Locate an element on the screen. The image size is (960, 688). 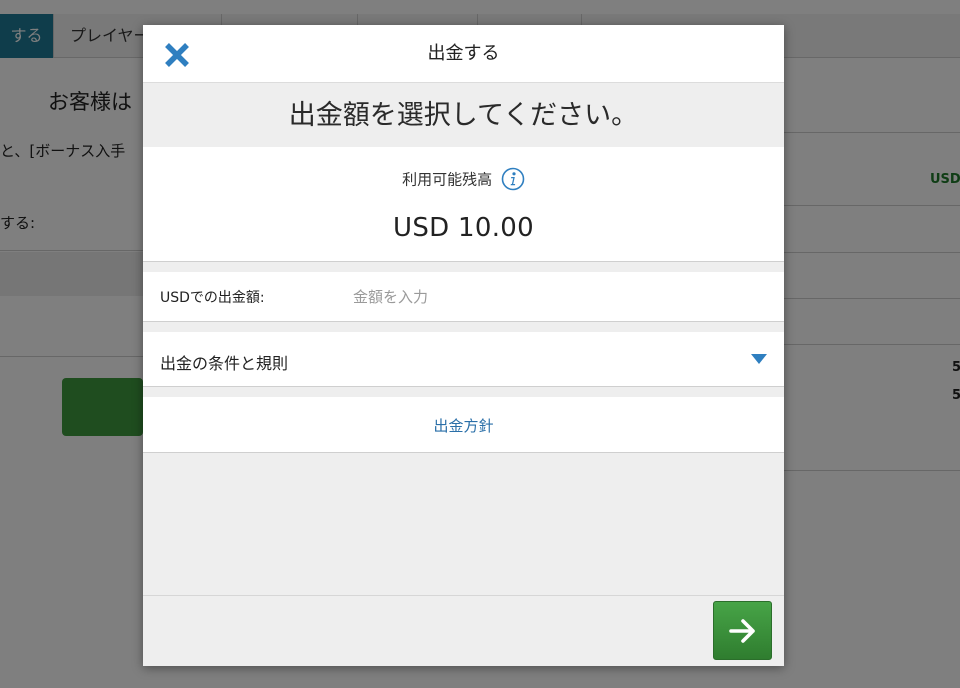
modal-header: 出金する is located at coordinates (463, 54).